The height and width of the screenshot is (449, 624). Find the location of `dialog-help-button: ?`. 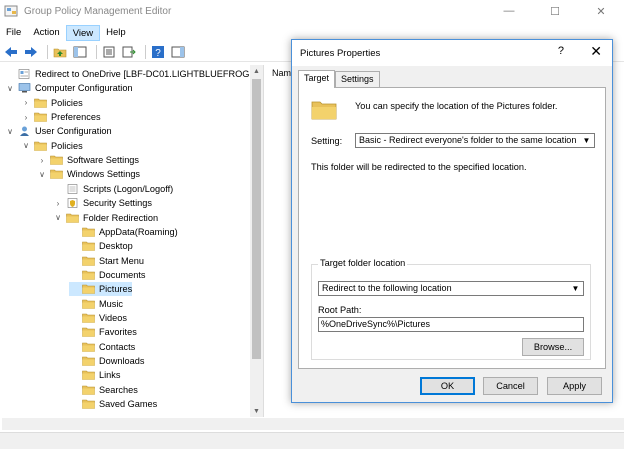

dialog-help-button: ? is located at coordinates (561, 51).